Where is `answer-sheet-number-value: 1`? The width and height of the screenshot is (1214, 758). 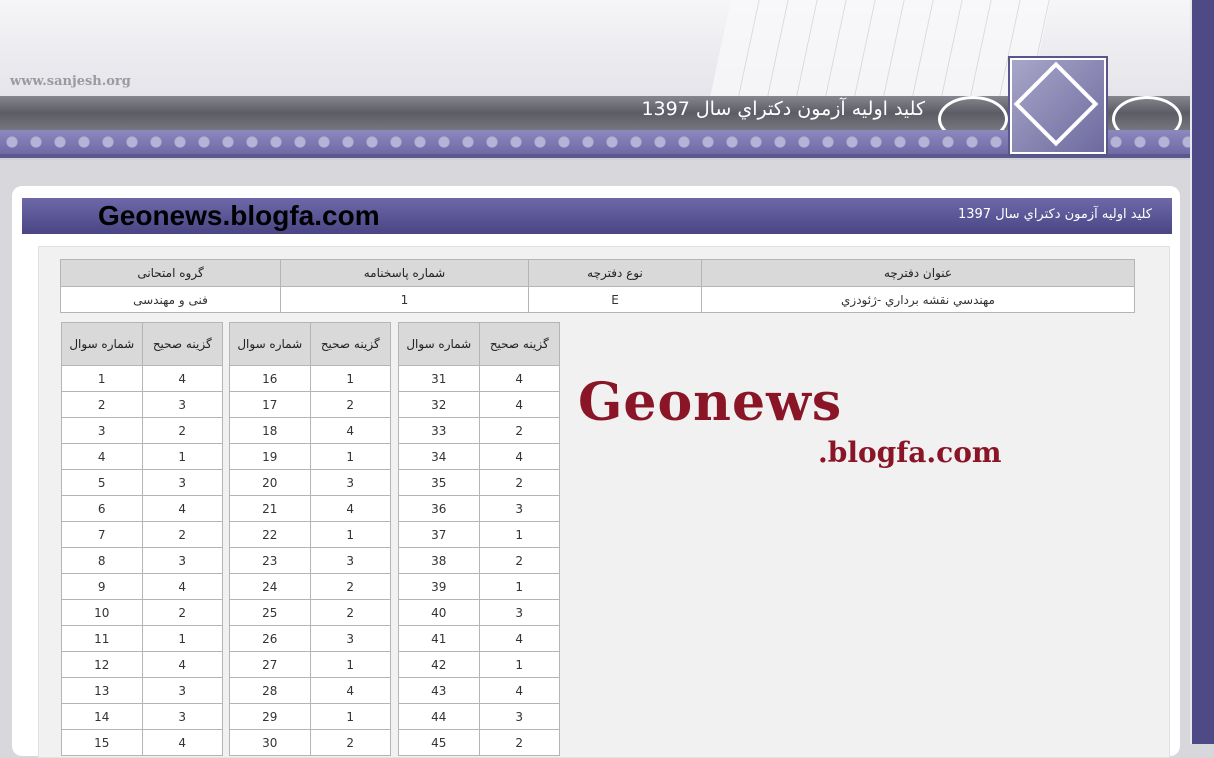
answer-sheet-number-value: 1 is located at coordinates (404, 299).